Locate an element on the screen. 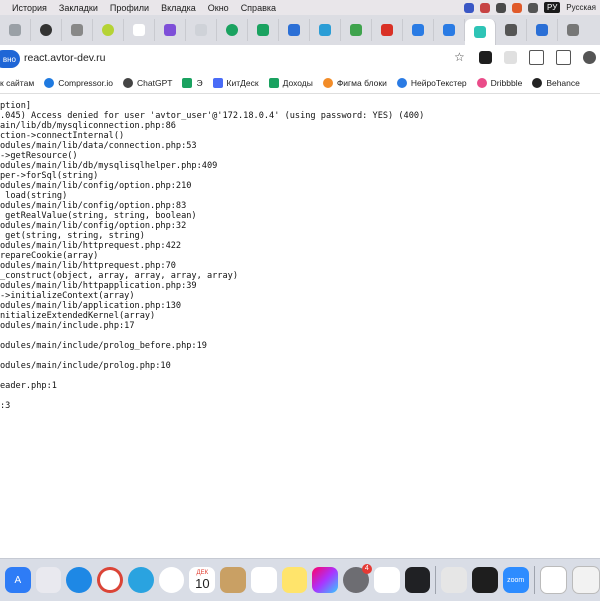  contacts-icon is located at coordinates (233, 580).